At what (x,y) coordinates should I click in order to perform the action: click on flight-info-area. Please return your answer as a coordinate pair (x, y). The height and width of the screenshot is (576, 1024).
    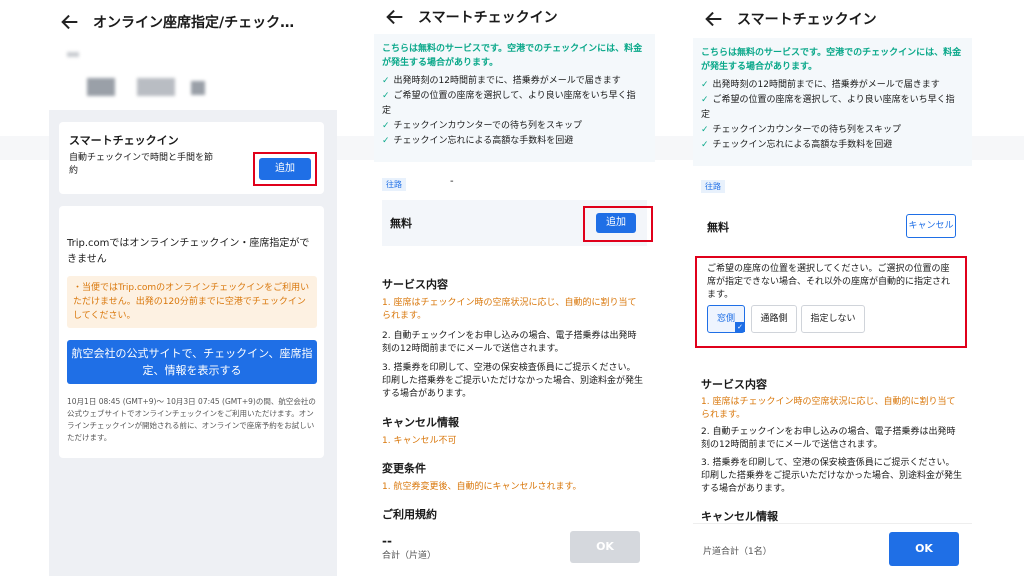
    Looking at the image, I should click on (193, 77).